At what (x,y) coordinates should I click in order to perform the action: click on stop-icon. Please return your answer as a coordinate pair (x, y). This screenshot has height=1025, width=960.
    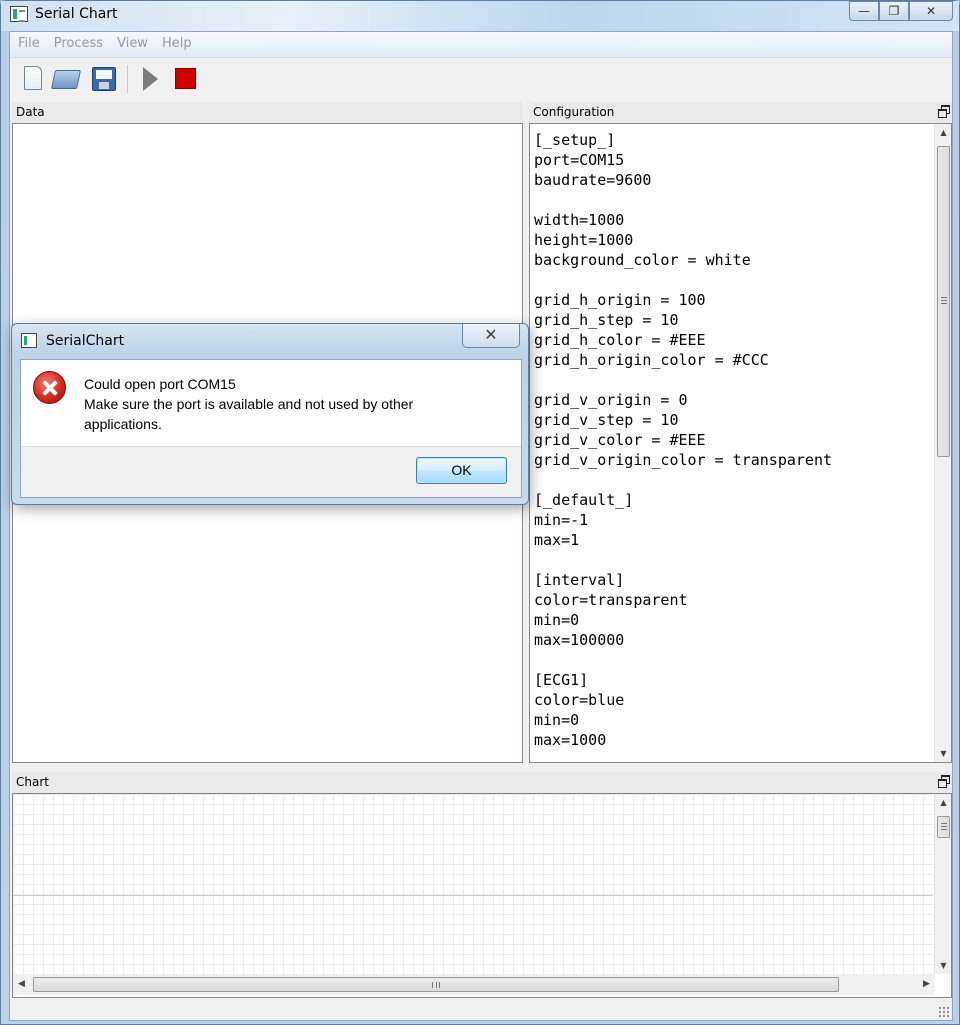
    Looking at the image, I should click on (185, 78).